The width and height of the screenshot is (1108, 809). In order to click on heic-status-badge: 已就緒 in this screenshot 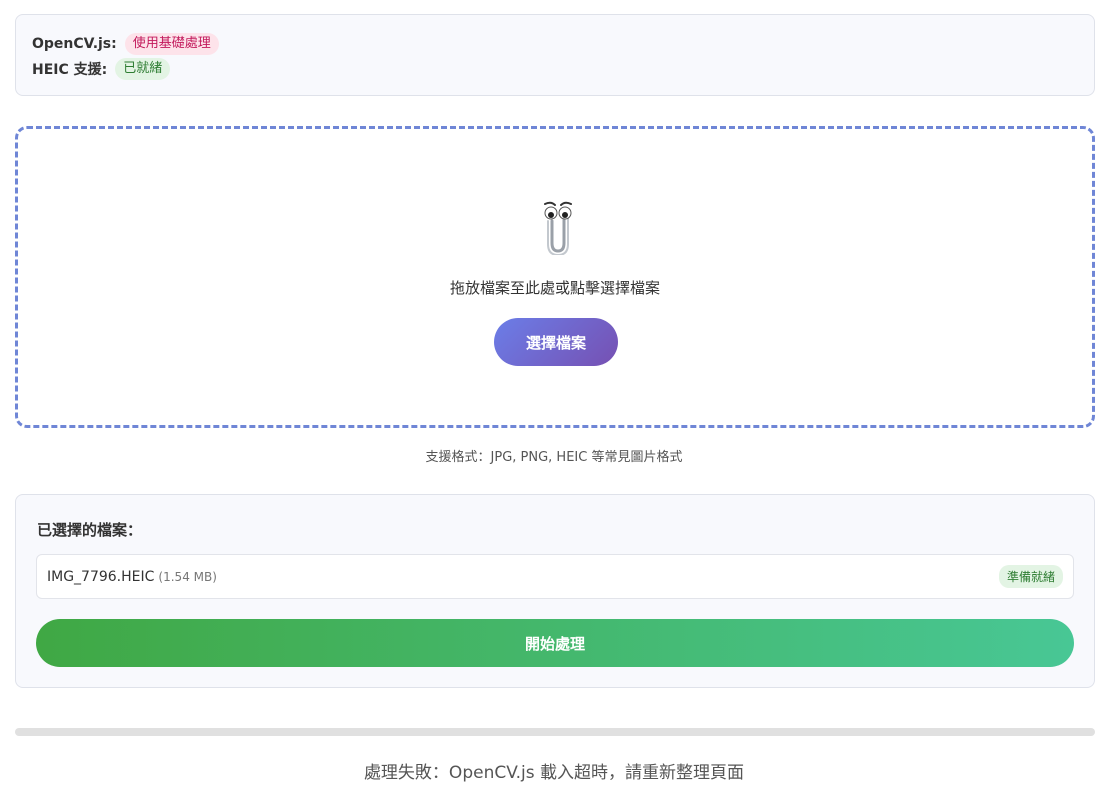, I will do `click(143, 68)`.